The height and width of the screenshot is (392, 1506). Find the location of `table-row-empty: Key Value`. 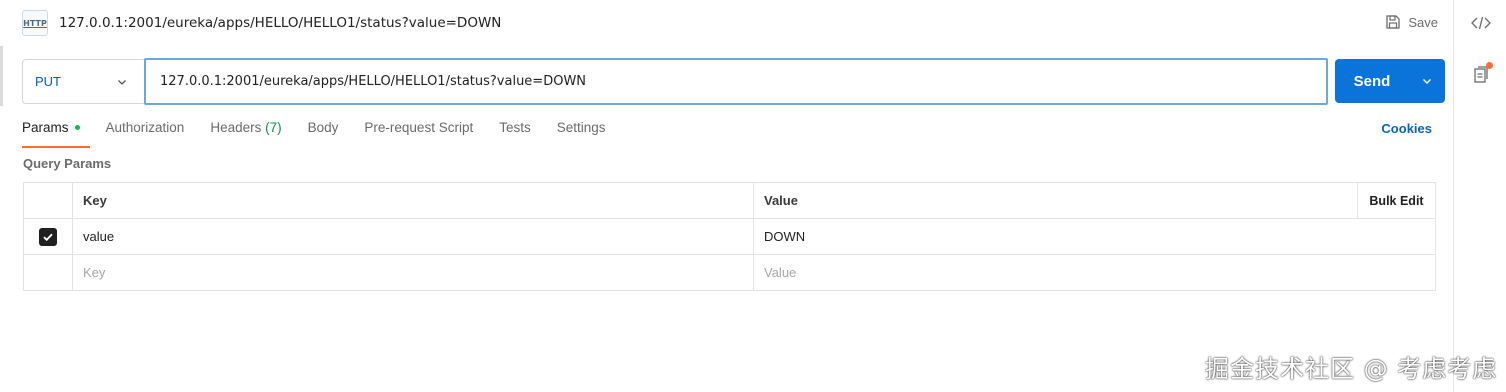

table-row-empty: Key Value is located at coordinates (729, 272).